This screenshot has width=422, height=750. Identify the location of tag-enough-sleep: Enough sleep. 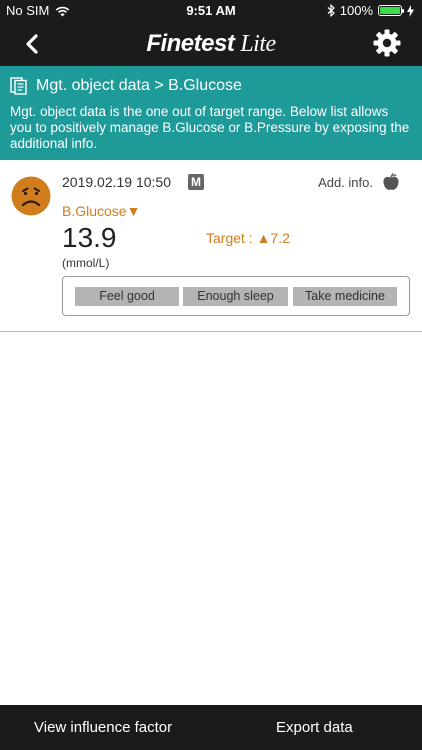
(235, 296).